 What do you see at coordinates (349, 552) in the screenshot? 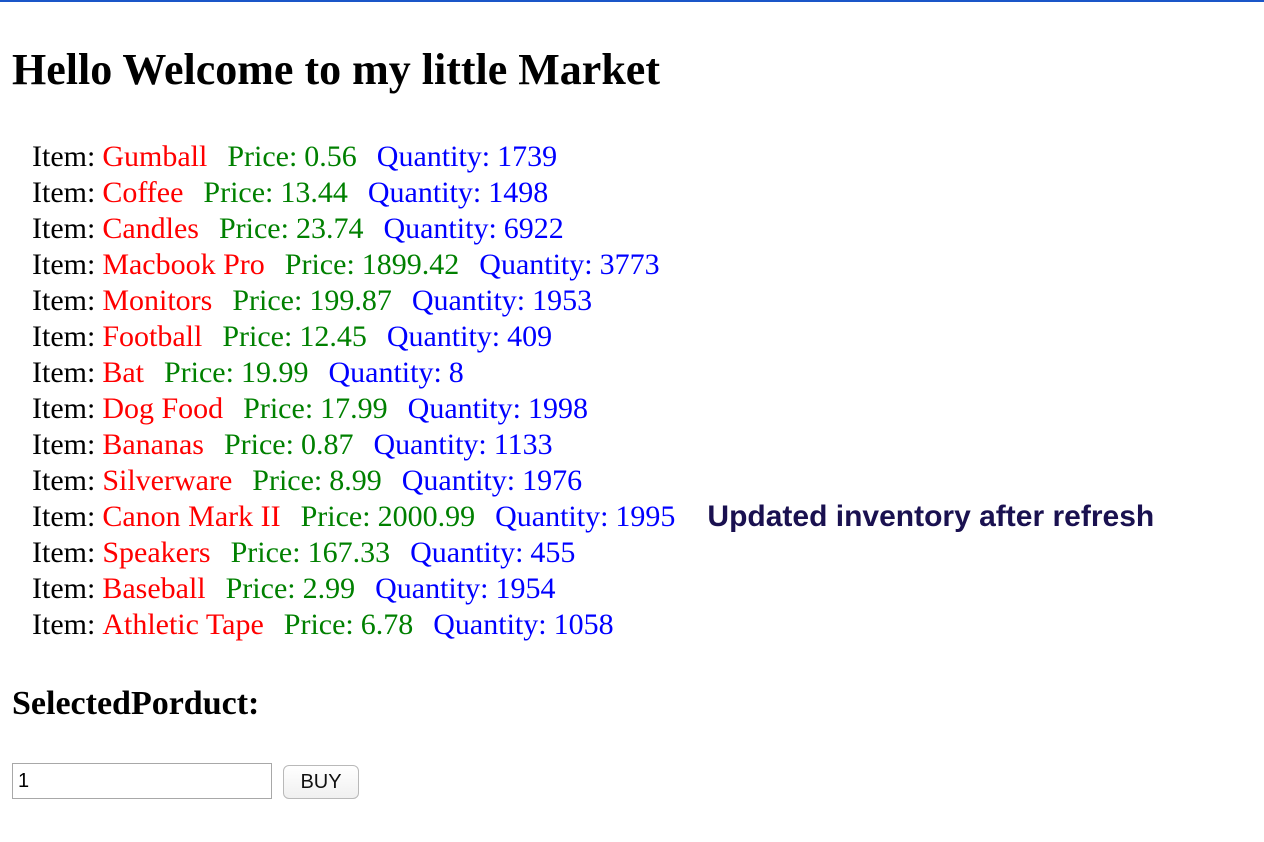
I see `price-value: 167.33` at bounding box center [349, 552].